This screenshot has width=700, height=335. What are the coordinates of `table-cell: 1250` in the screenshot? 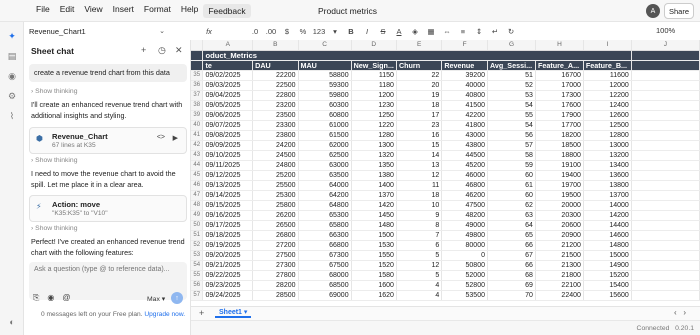 It's located at (374, 115).